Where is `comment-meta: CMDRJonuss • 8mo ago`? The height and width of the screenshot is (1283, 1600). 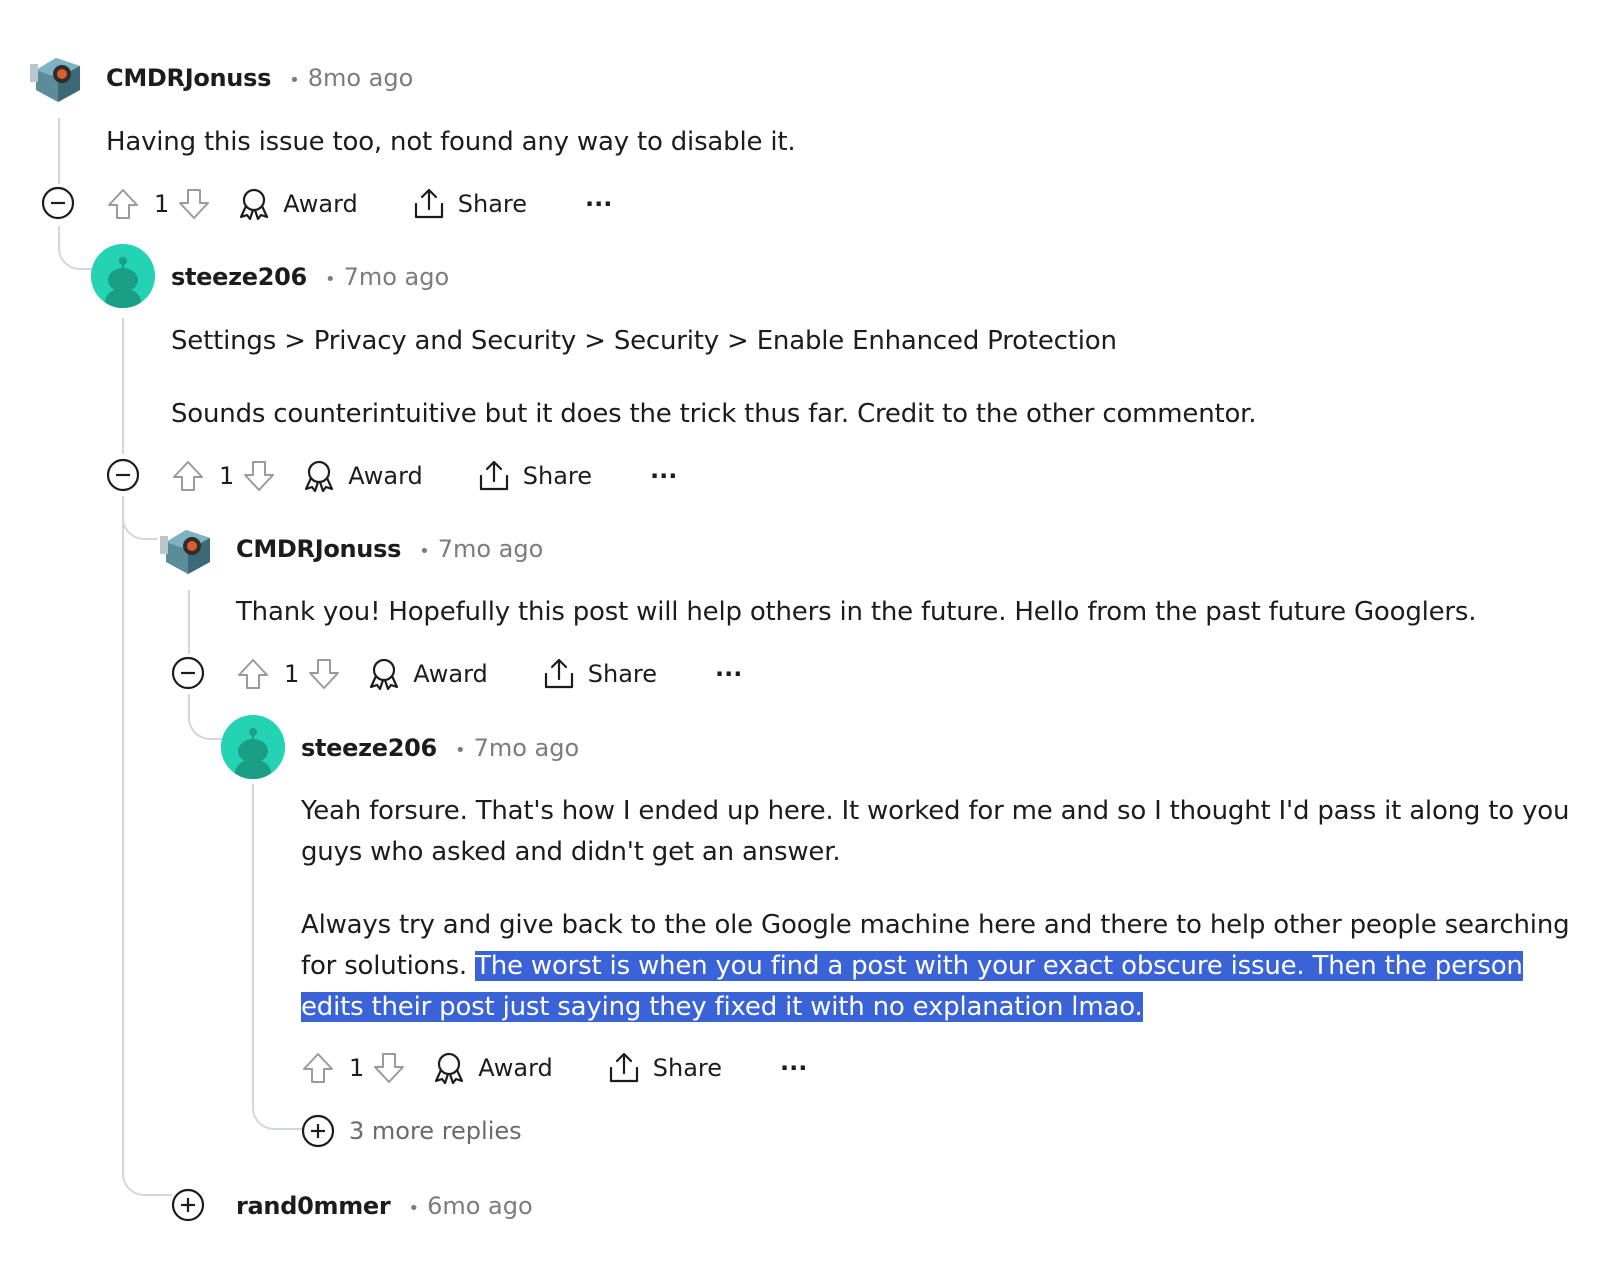
comment-meta: CMDRJonuss • 8mo ago is located at coordinates (259, 78).